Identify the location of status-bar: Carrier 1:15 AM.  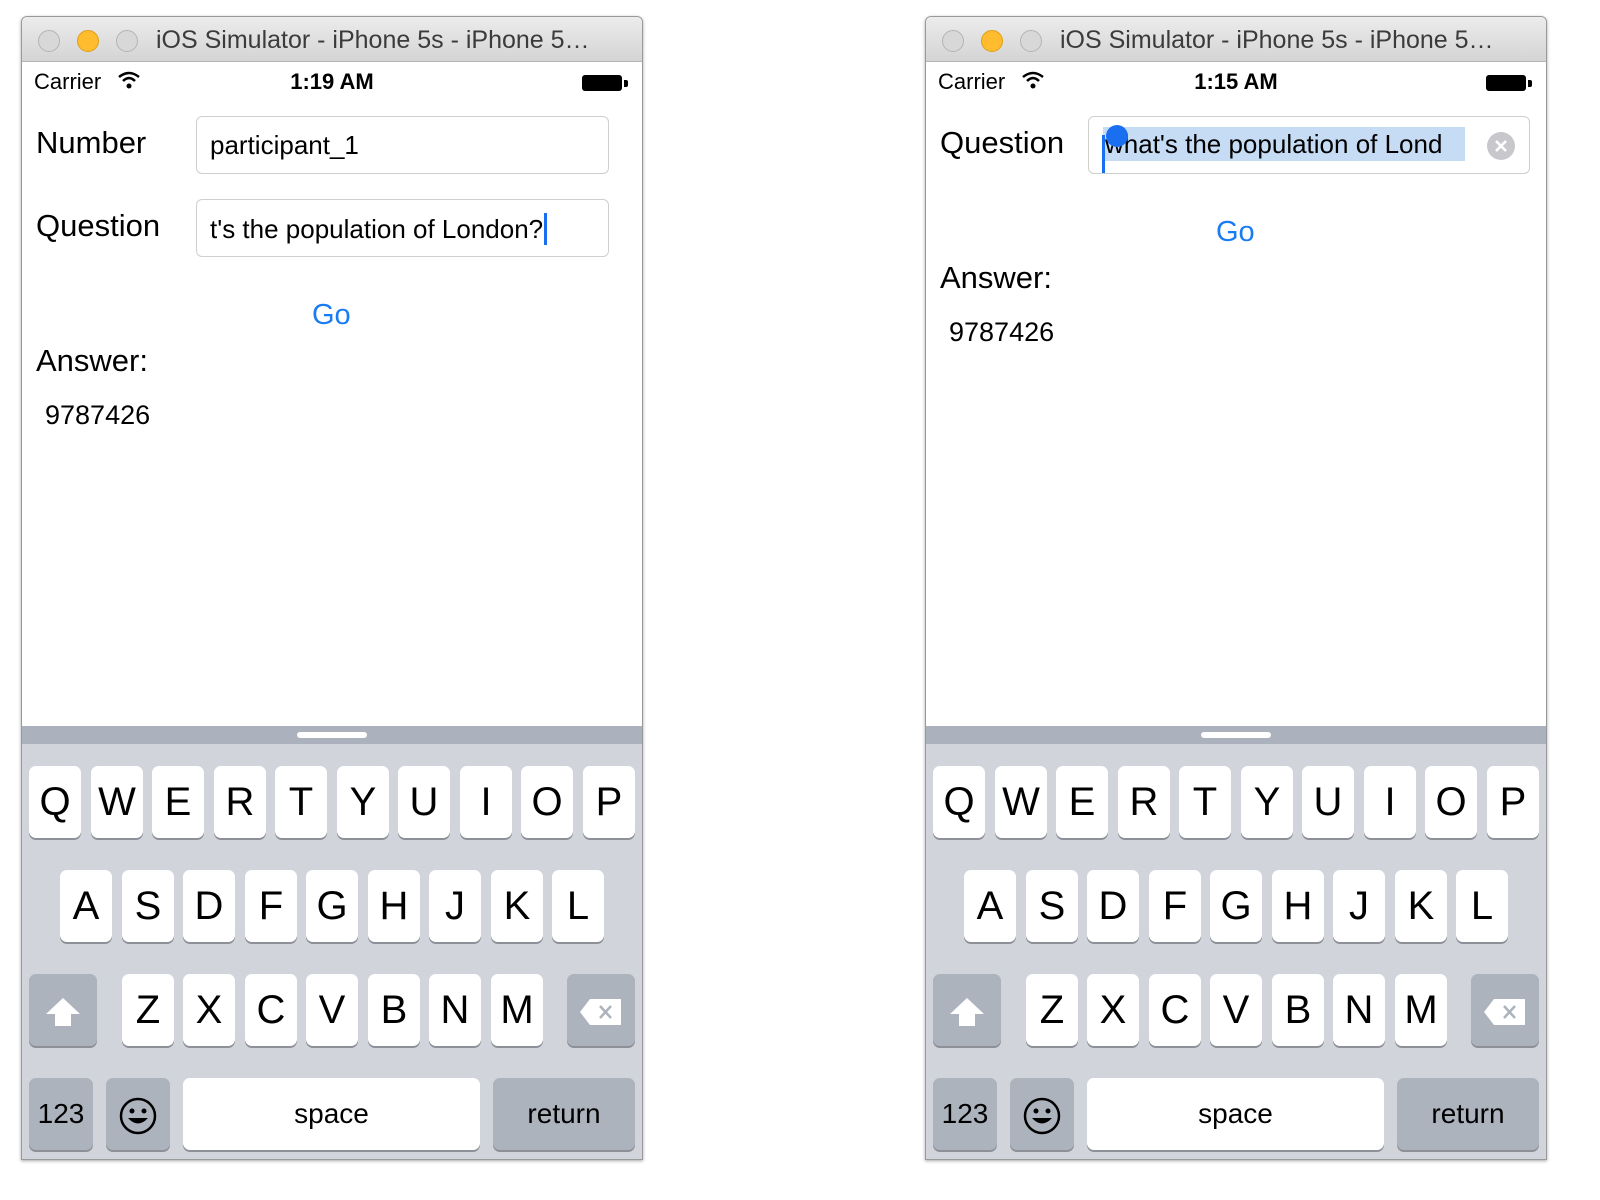
(1236, 81).